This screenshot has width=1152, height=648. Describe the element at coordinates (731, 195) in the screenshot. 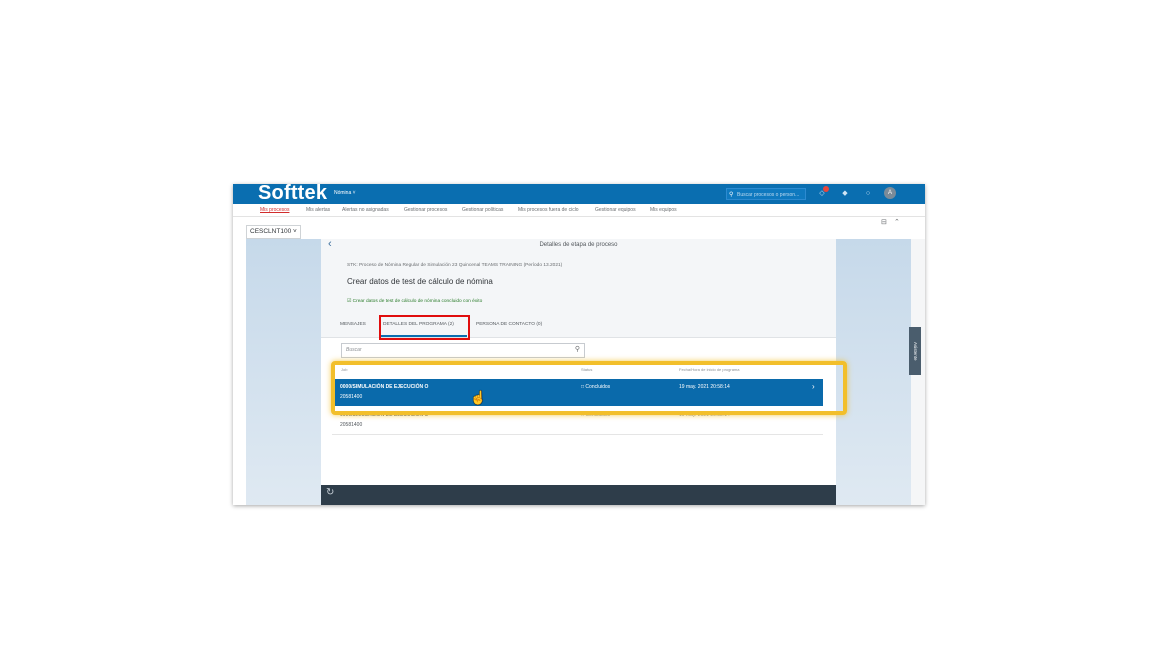

I see `search-icon: ⚲` at that location.